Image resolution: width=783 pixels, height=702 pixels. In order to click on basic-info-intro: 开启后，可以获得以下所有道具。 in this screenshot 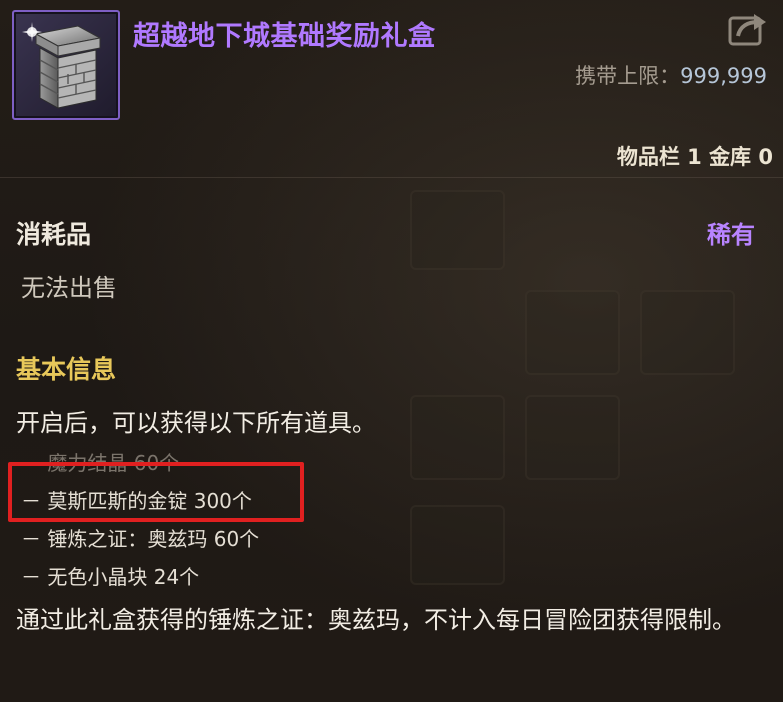, I will do `click(196, 423)`.